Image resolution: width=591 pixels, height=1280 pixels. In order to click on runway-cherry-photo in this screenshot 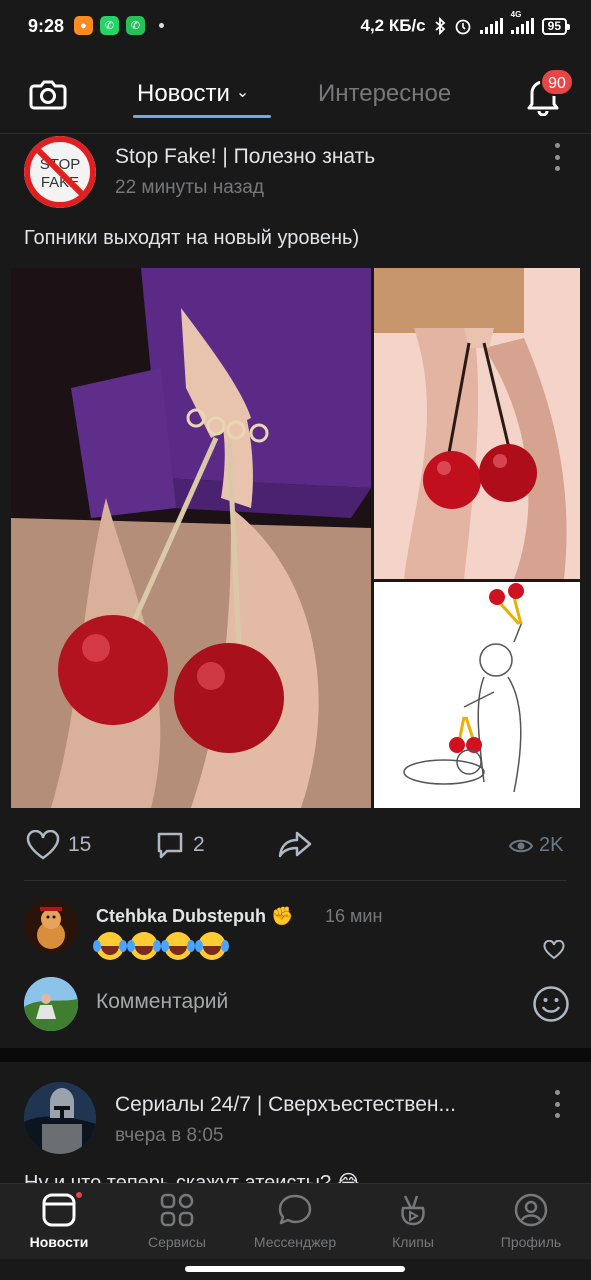, I will do `click(477, 423)`.